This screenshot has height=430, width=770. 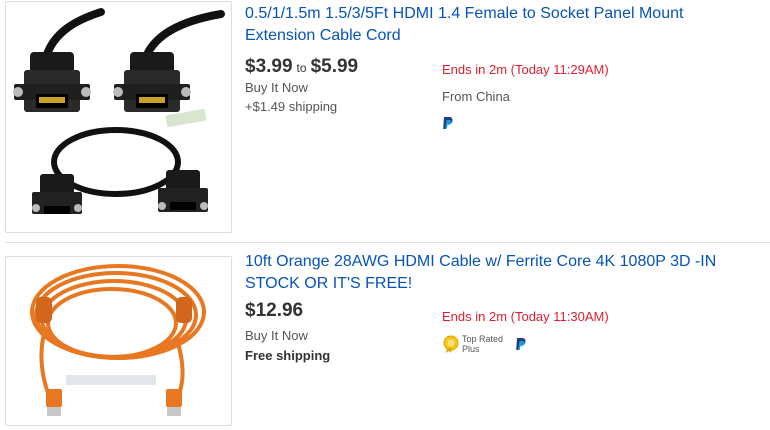 What do you see at coordinates (334, 66) in the screenshot?
I see `price-high: $5.99` at bounding box center [334, 66].